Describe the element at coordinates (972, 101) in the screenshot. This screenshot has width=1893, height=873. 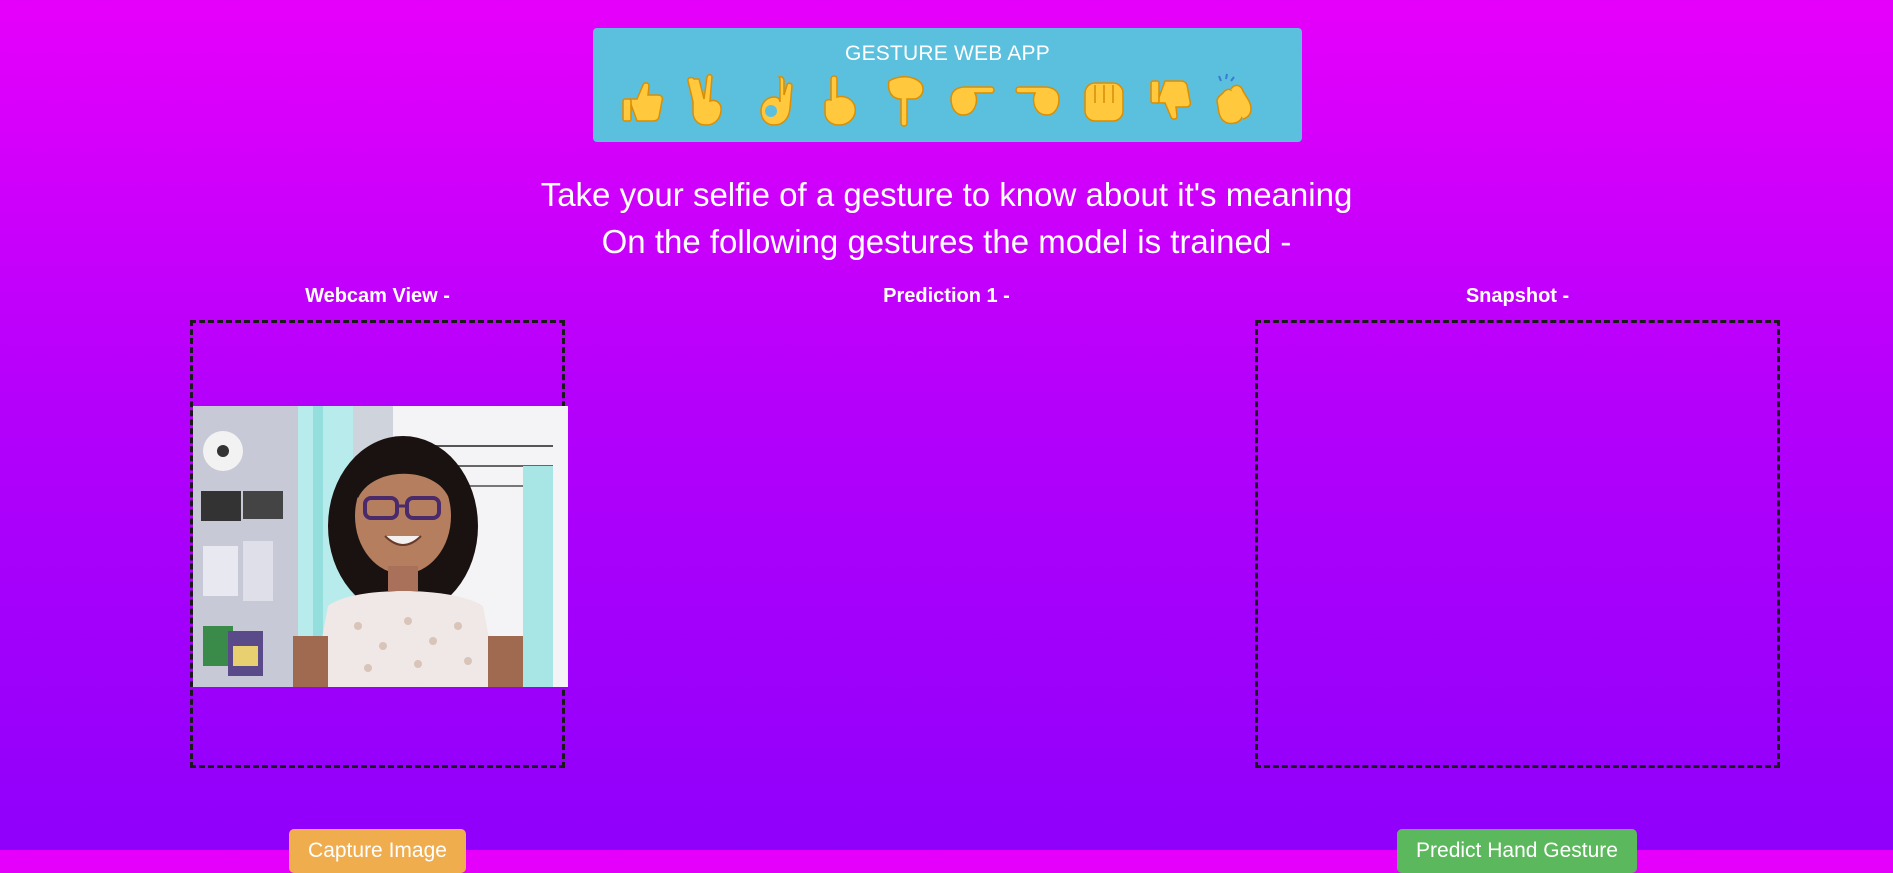
I see `point-right-icon` at that location.